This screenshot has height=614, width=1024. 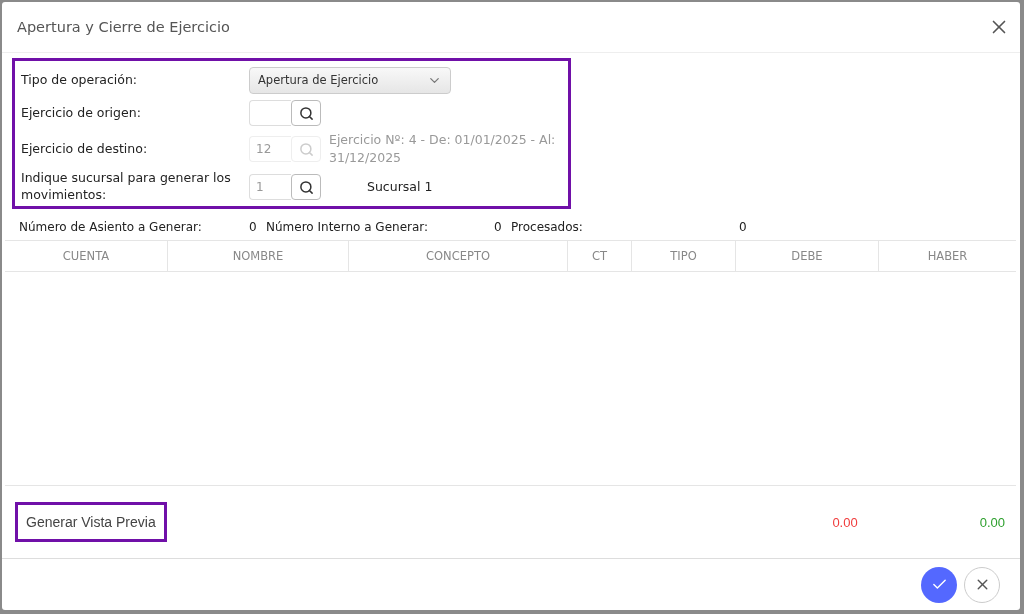 I want to click on column-header: NOMBRE, so click(x=258, y=256).